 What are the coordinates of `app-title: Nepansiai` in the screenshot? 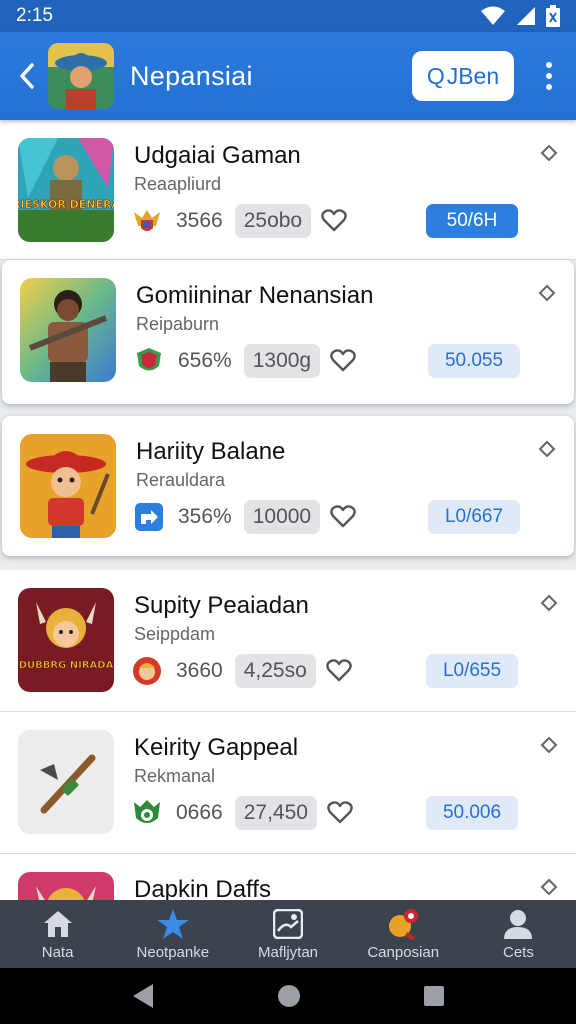 It's located at (191, 75).